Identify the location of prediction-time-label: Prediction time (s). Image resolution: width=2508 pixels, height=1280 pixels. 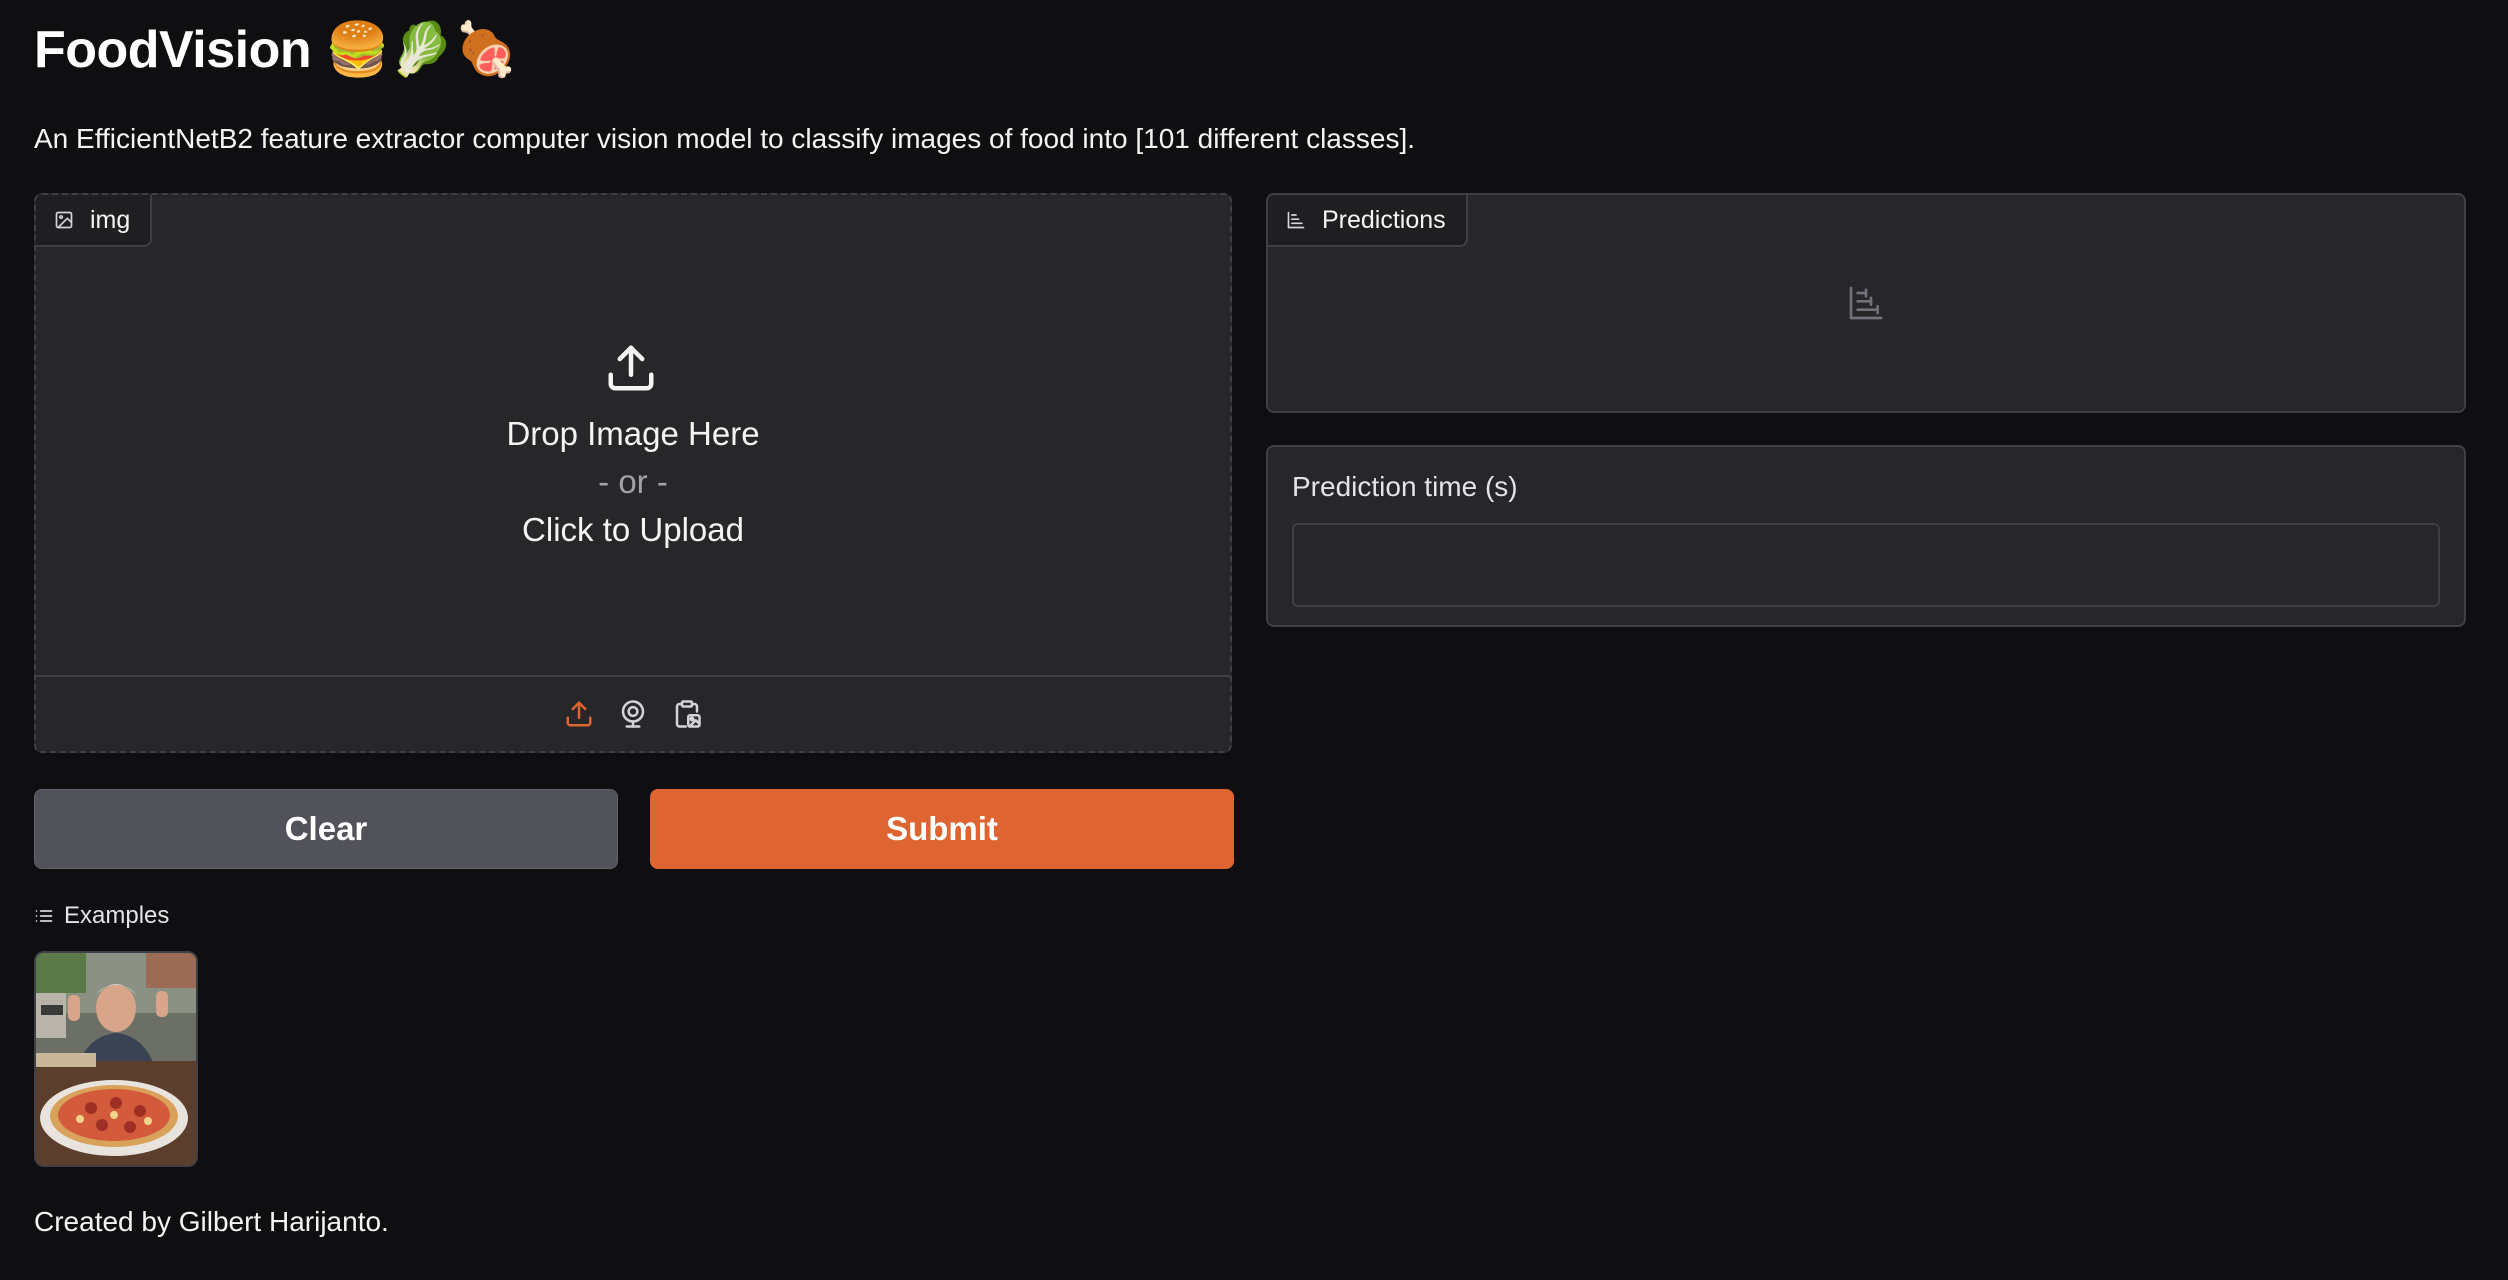
(1405, 486).